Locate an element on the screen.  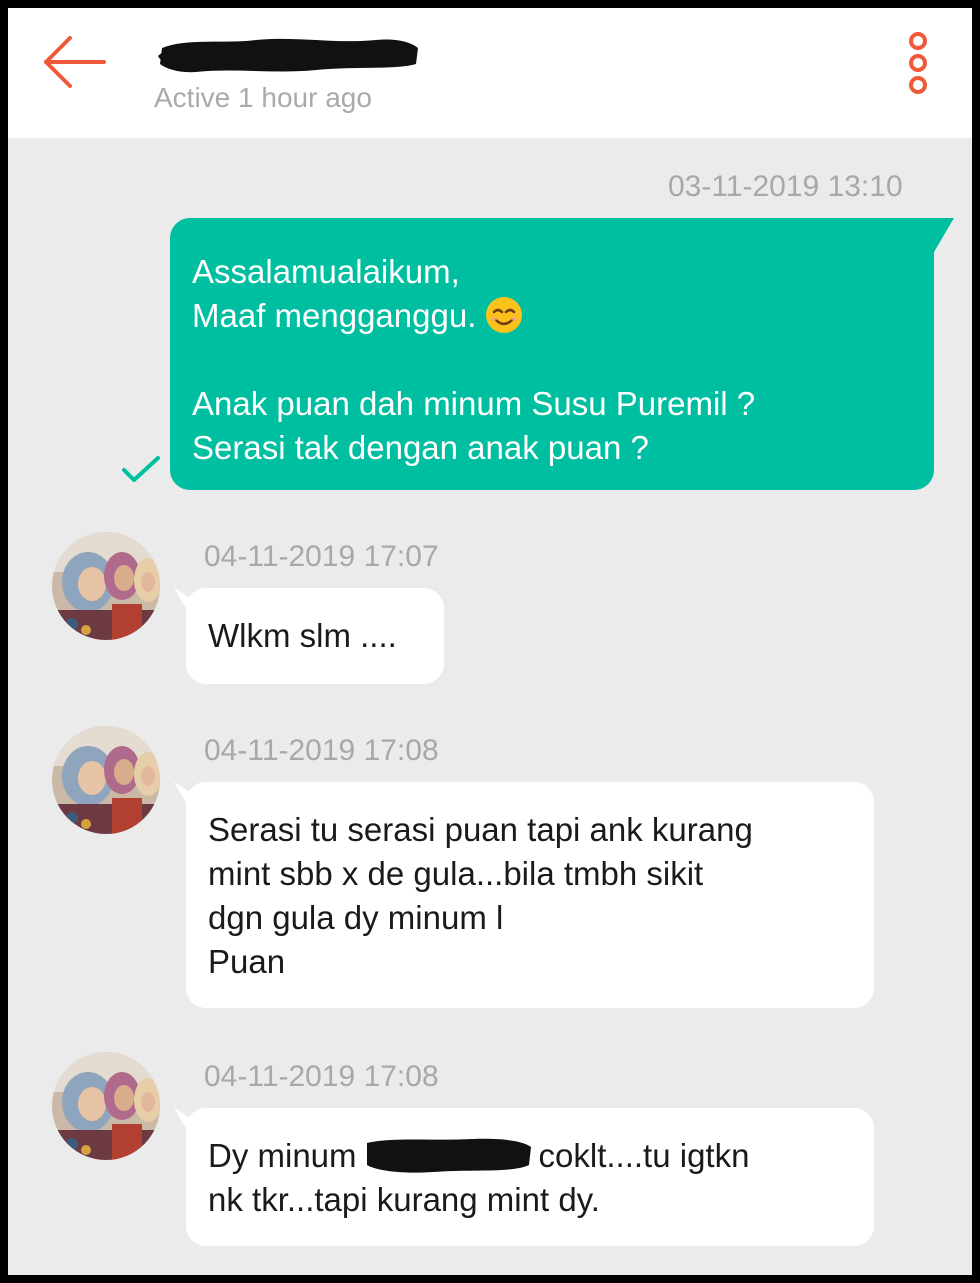
message-timestamp: 04-11-2019 17:07 is located at coordinates (321, 556).